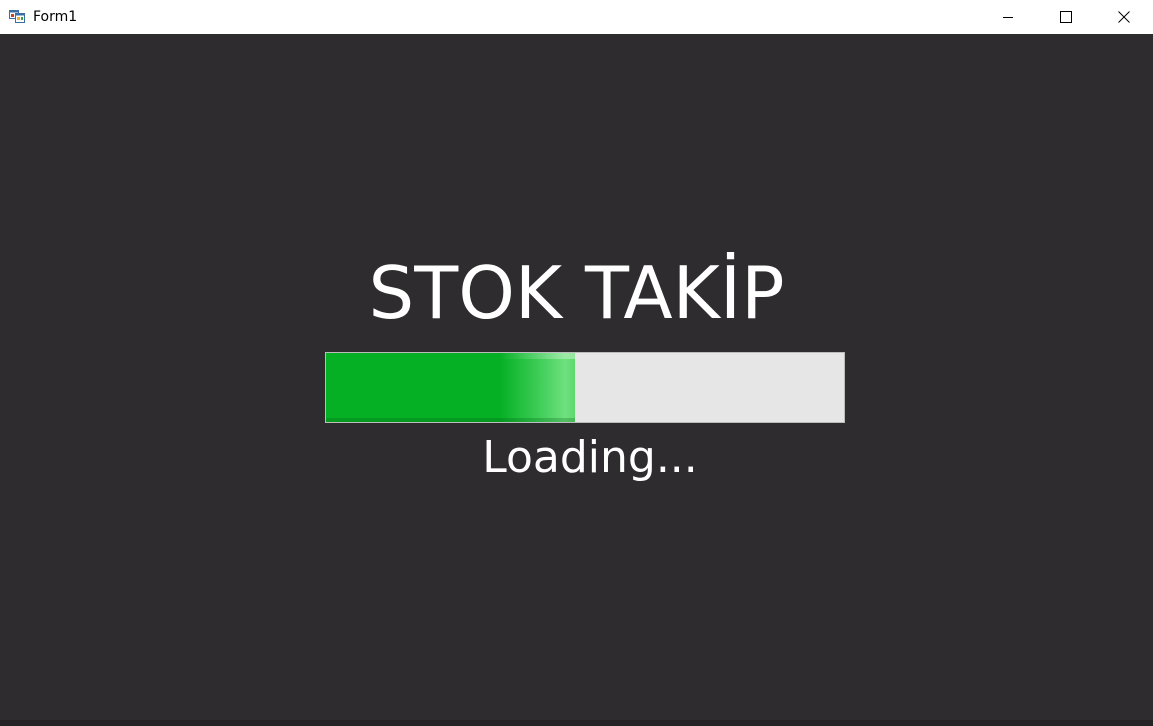 The width and height of the screenshot is (1153, 726). I want to click on progress-fill, so click(450, 387).